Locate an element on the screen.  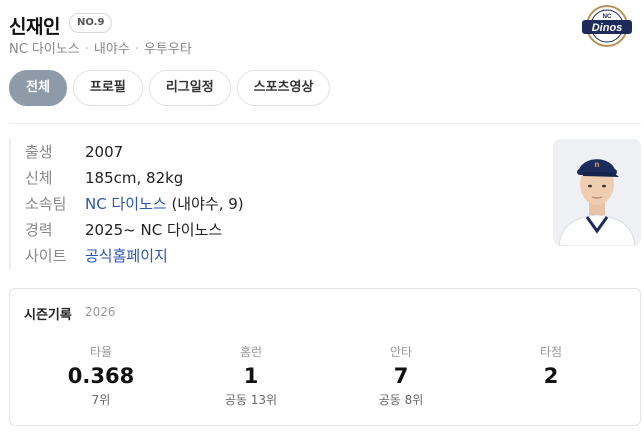
player-subline: NC 다이노스 · 내야수 · 우투우타 is located at coordinates (100, 47).